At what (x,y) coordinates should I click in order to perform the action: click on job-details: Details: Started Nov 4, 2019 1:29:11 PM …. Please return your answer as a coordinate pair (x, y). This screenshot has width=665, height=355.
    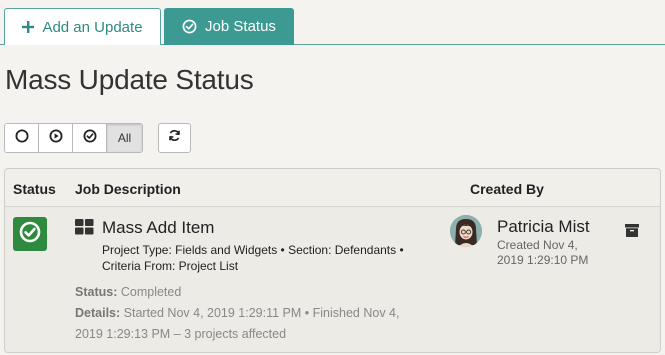
    Looking at the image, I should click on (255, 324).